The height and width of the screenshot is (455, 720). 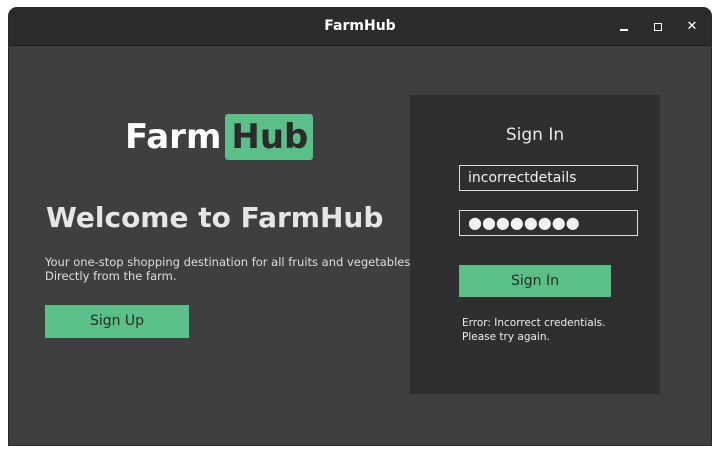 I want to click on tagline-line-2: Directly from the farm., so click(x=111, y=276).